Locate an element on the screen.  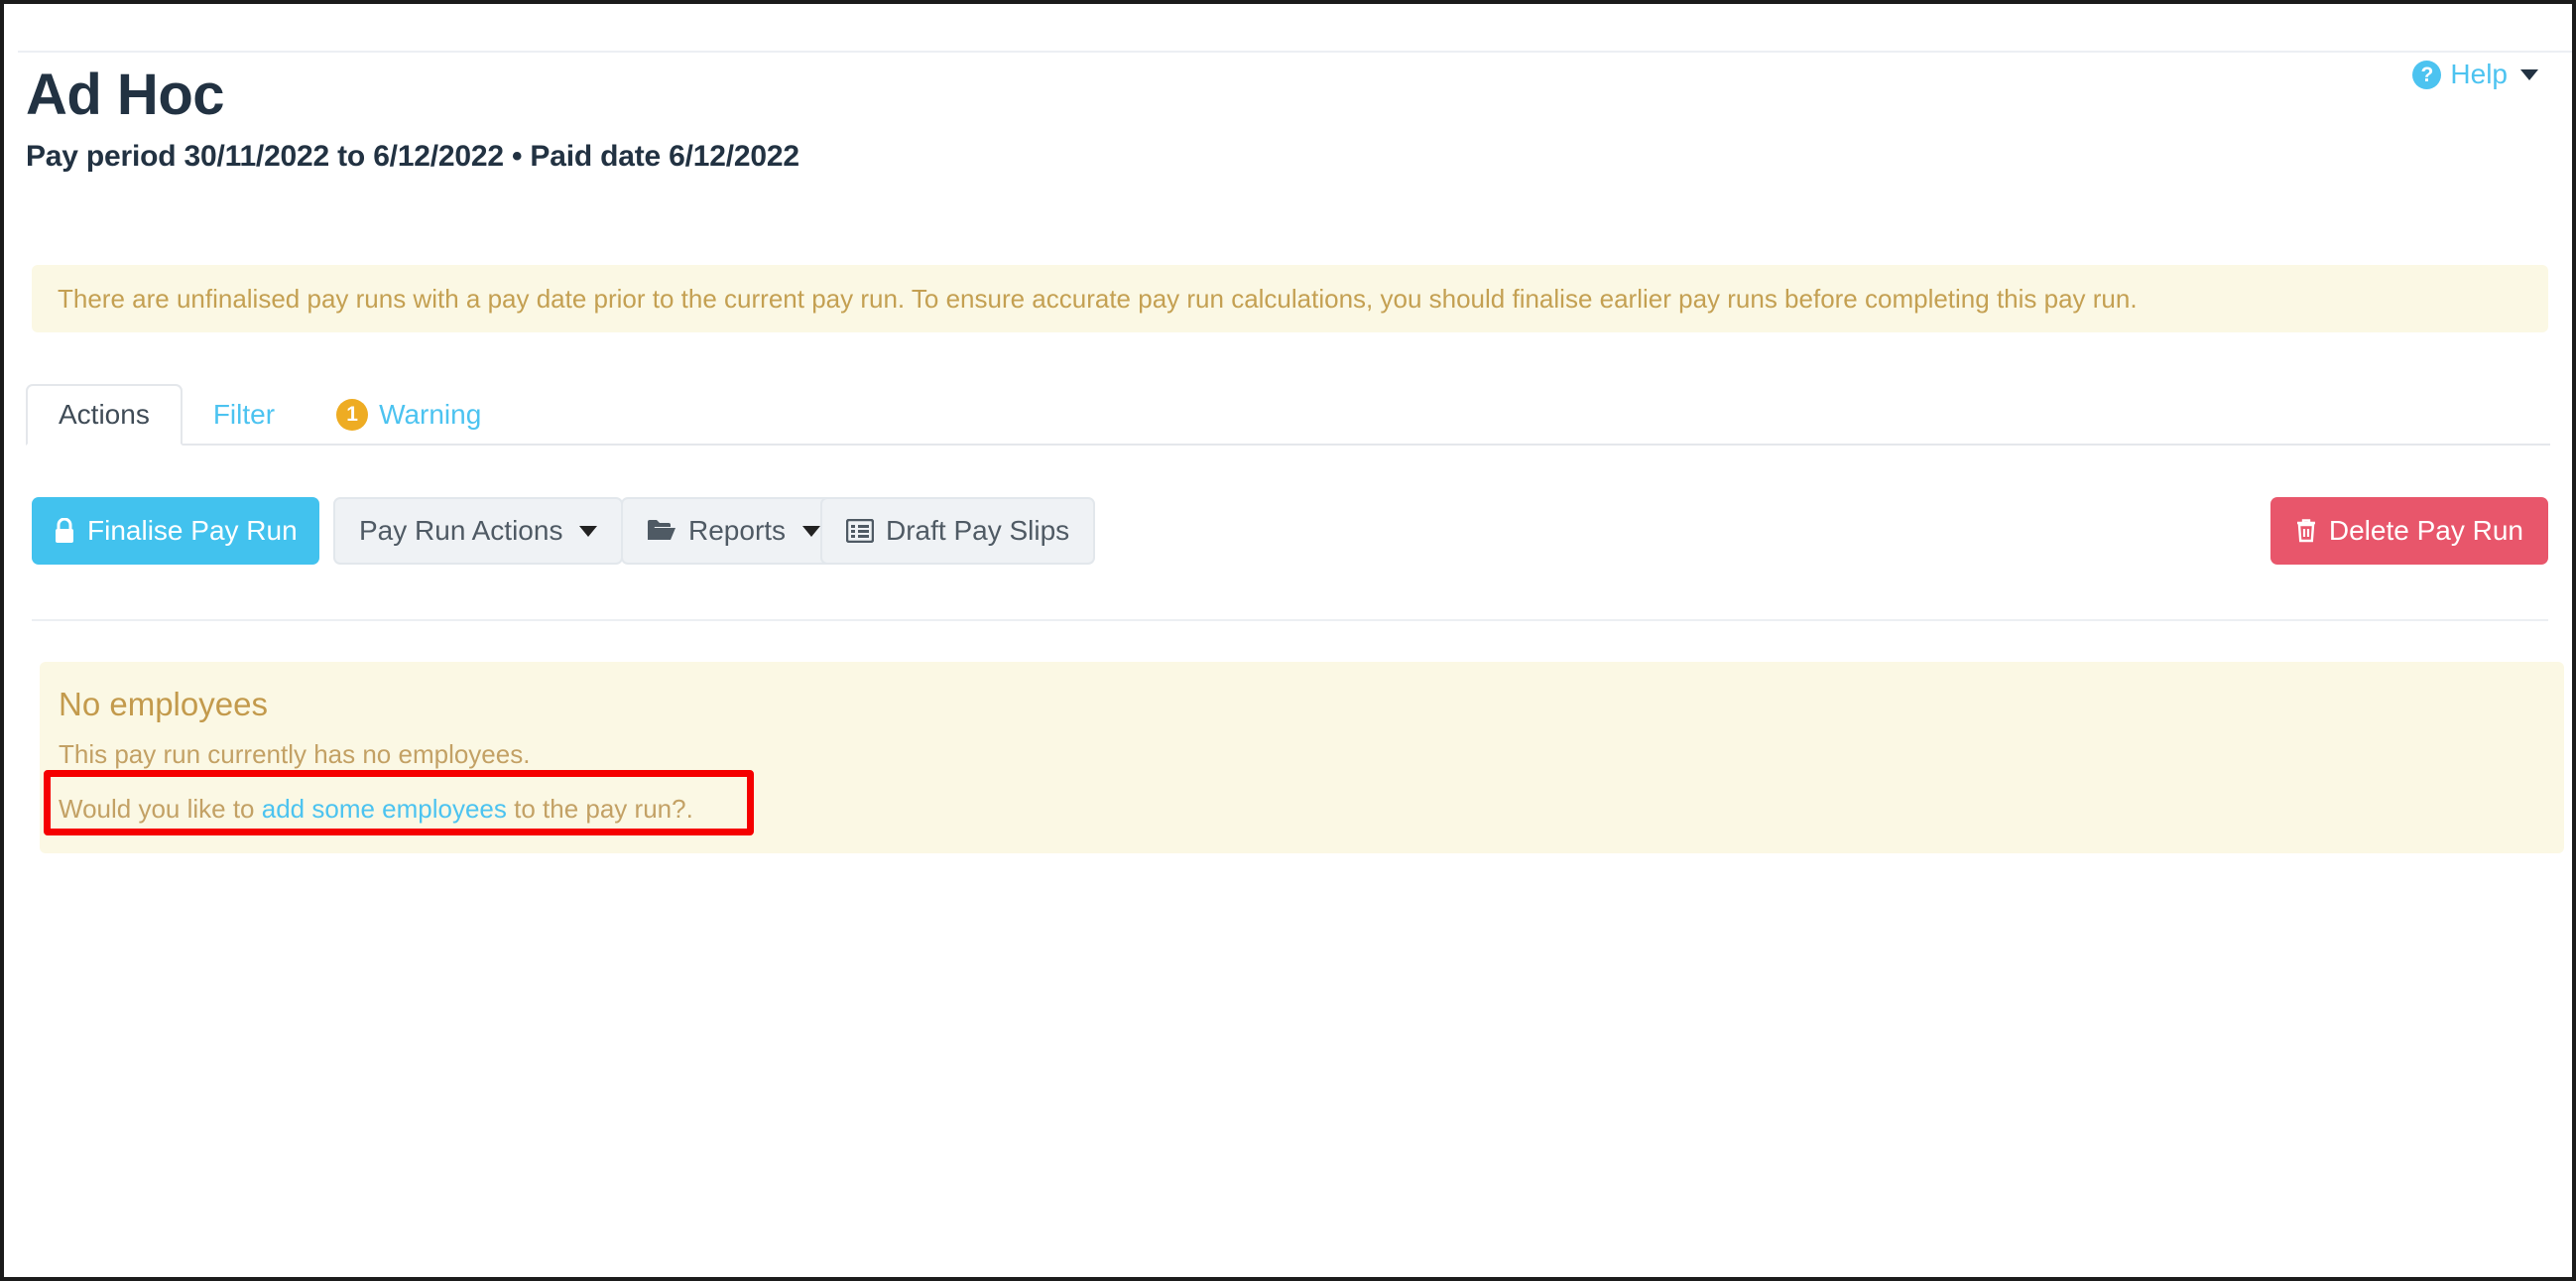
delete-pay-run-button: Delete Pay Run is located at coordinates (2408, 531).